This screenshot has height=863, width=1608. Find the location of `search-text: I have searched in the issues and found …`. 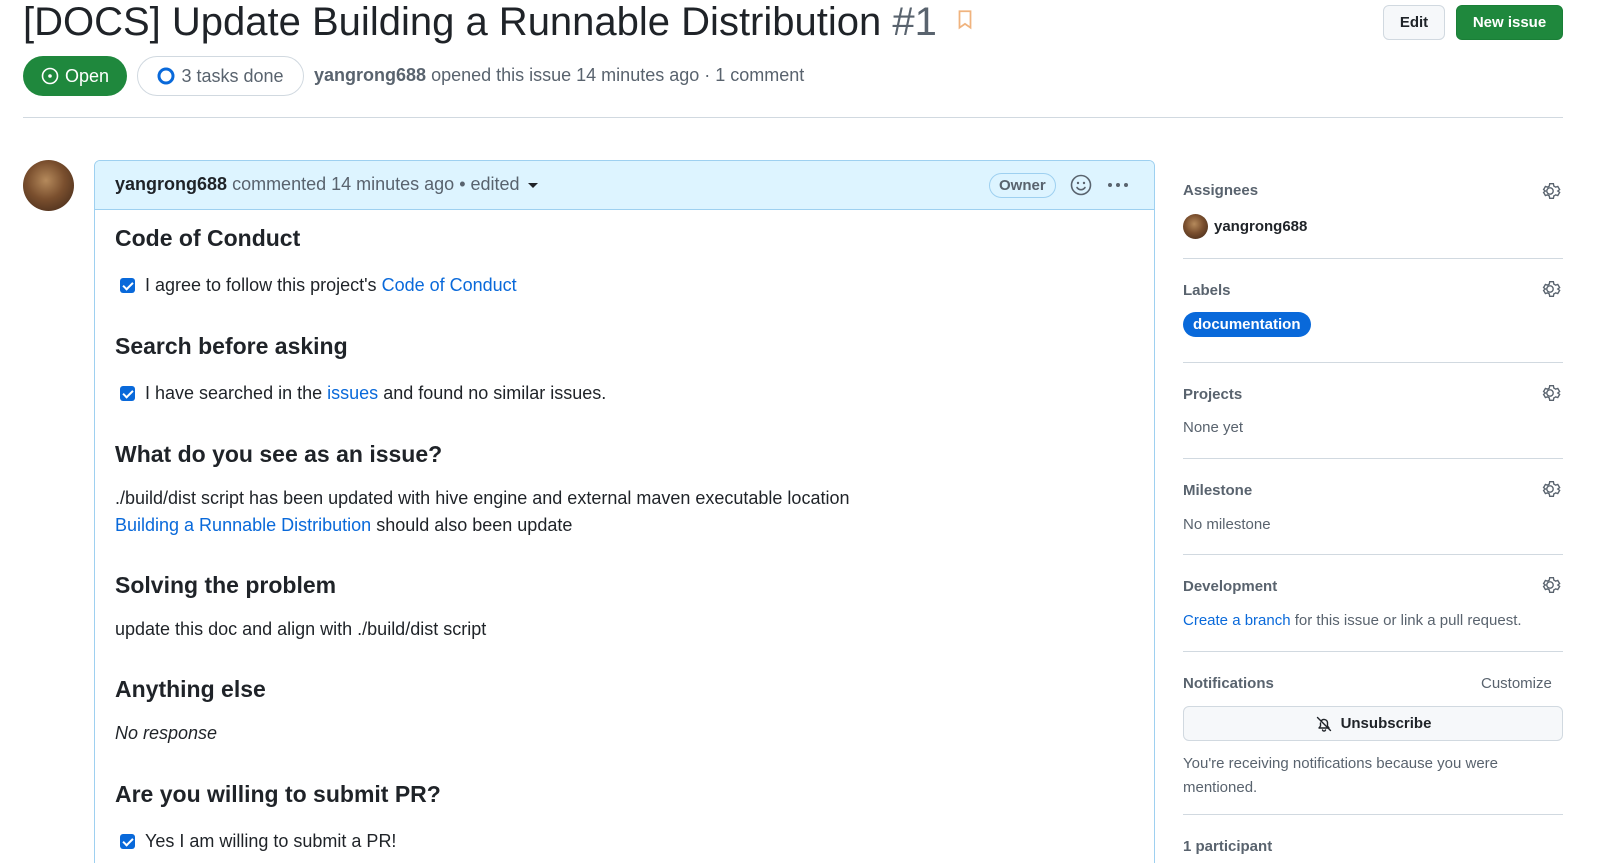

search-text: I have searched in the issues and found … is located at coordinates (375, 393).